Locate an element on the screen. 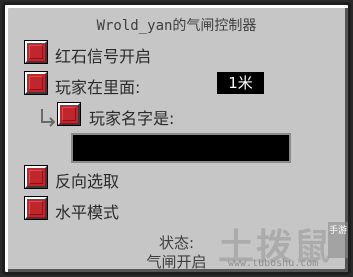 The width and height of the screenshot is (353, 277). redstone-open-checkbox is located at coordinates (36, 52).